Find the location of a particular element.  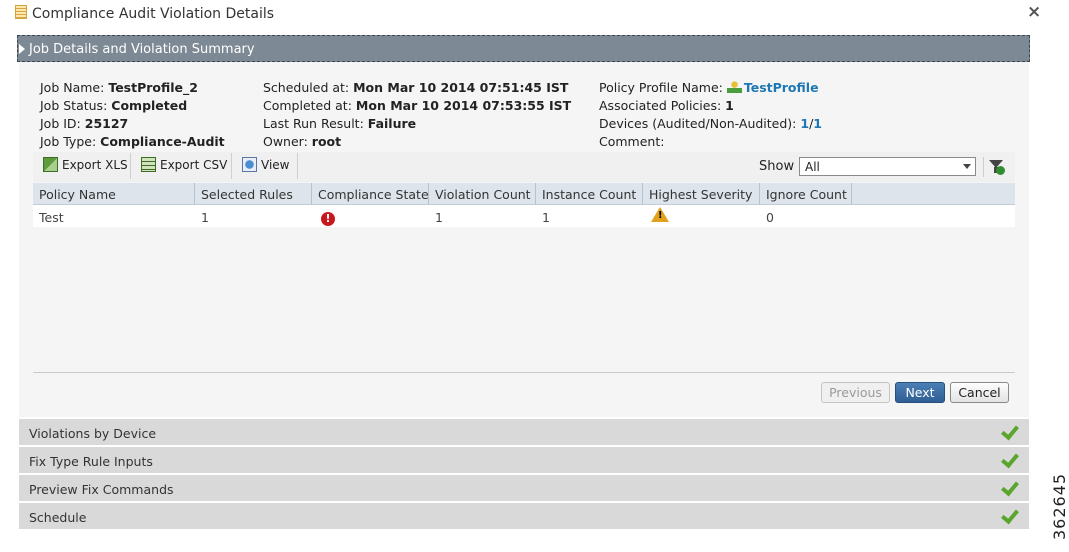

last-run-result-row: Last Run Result: Failure is located at coordinates (339, 123).